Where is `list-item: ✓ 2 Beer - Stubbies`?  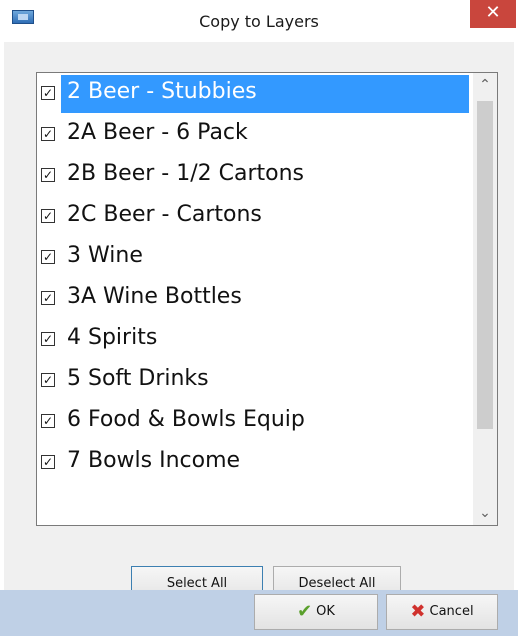 list-item: ✓ 2 Beer - Stubbies is located at coordinates (255, 94).